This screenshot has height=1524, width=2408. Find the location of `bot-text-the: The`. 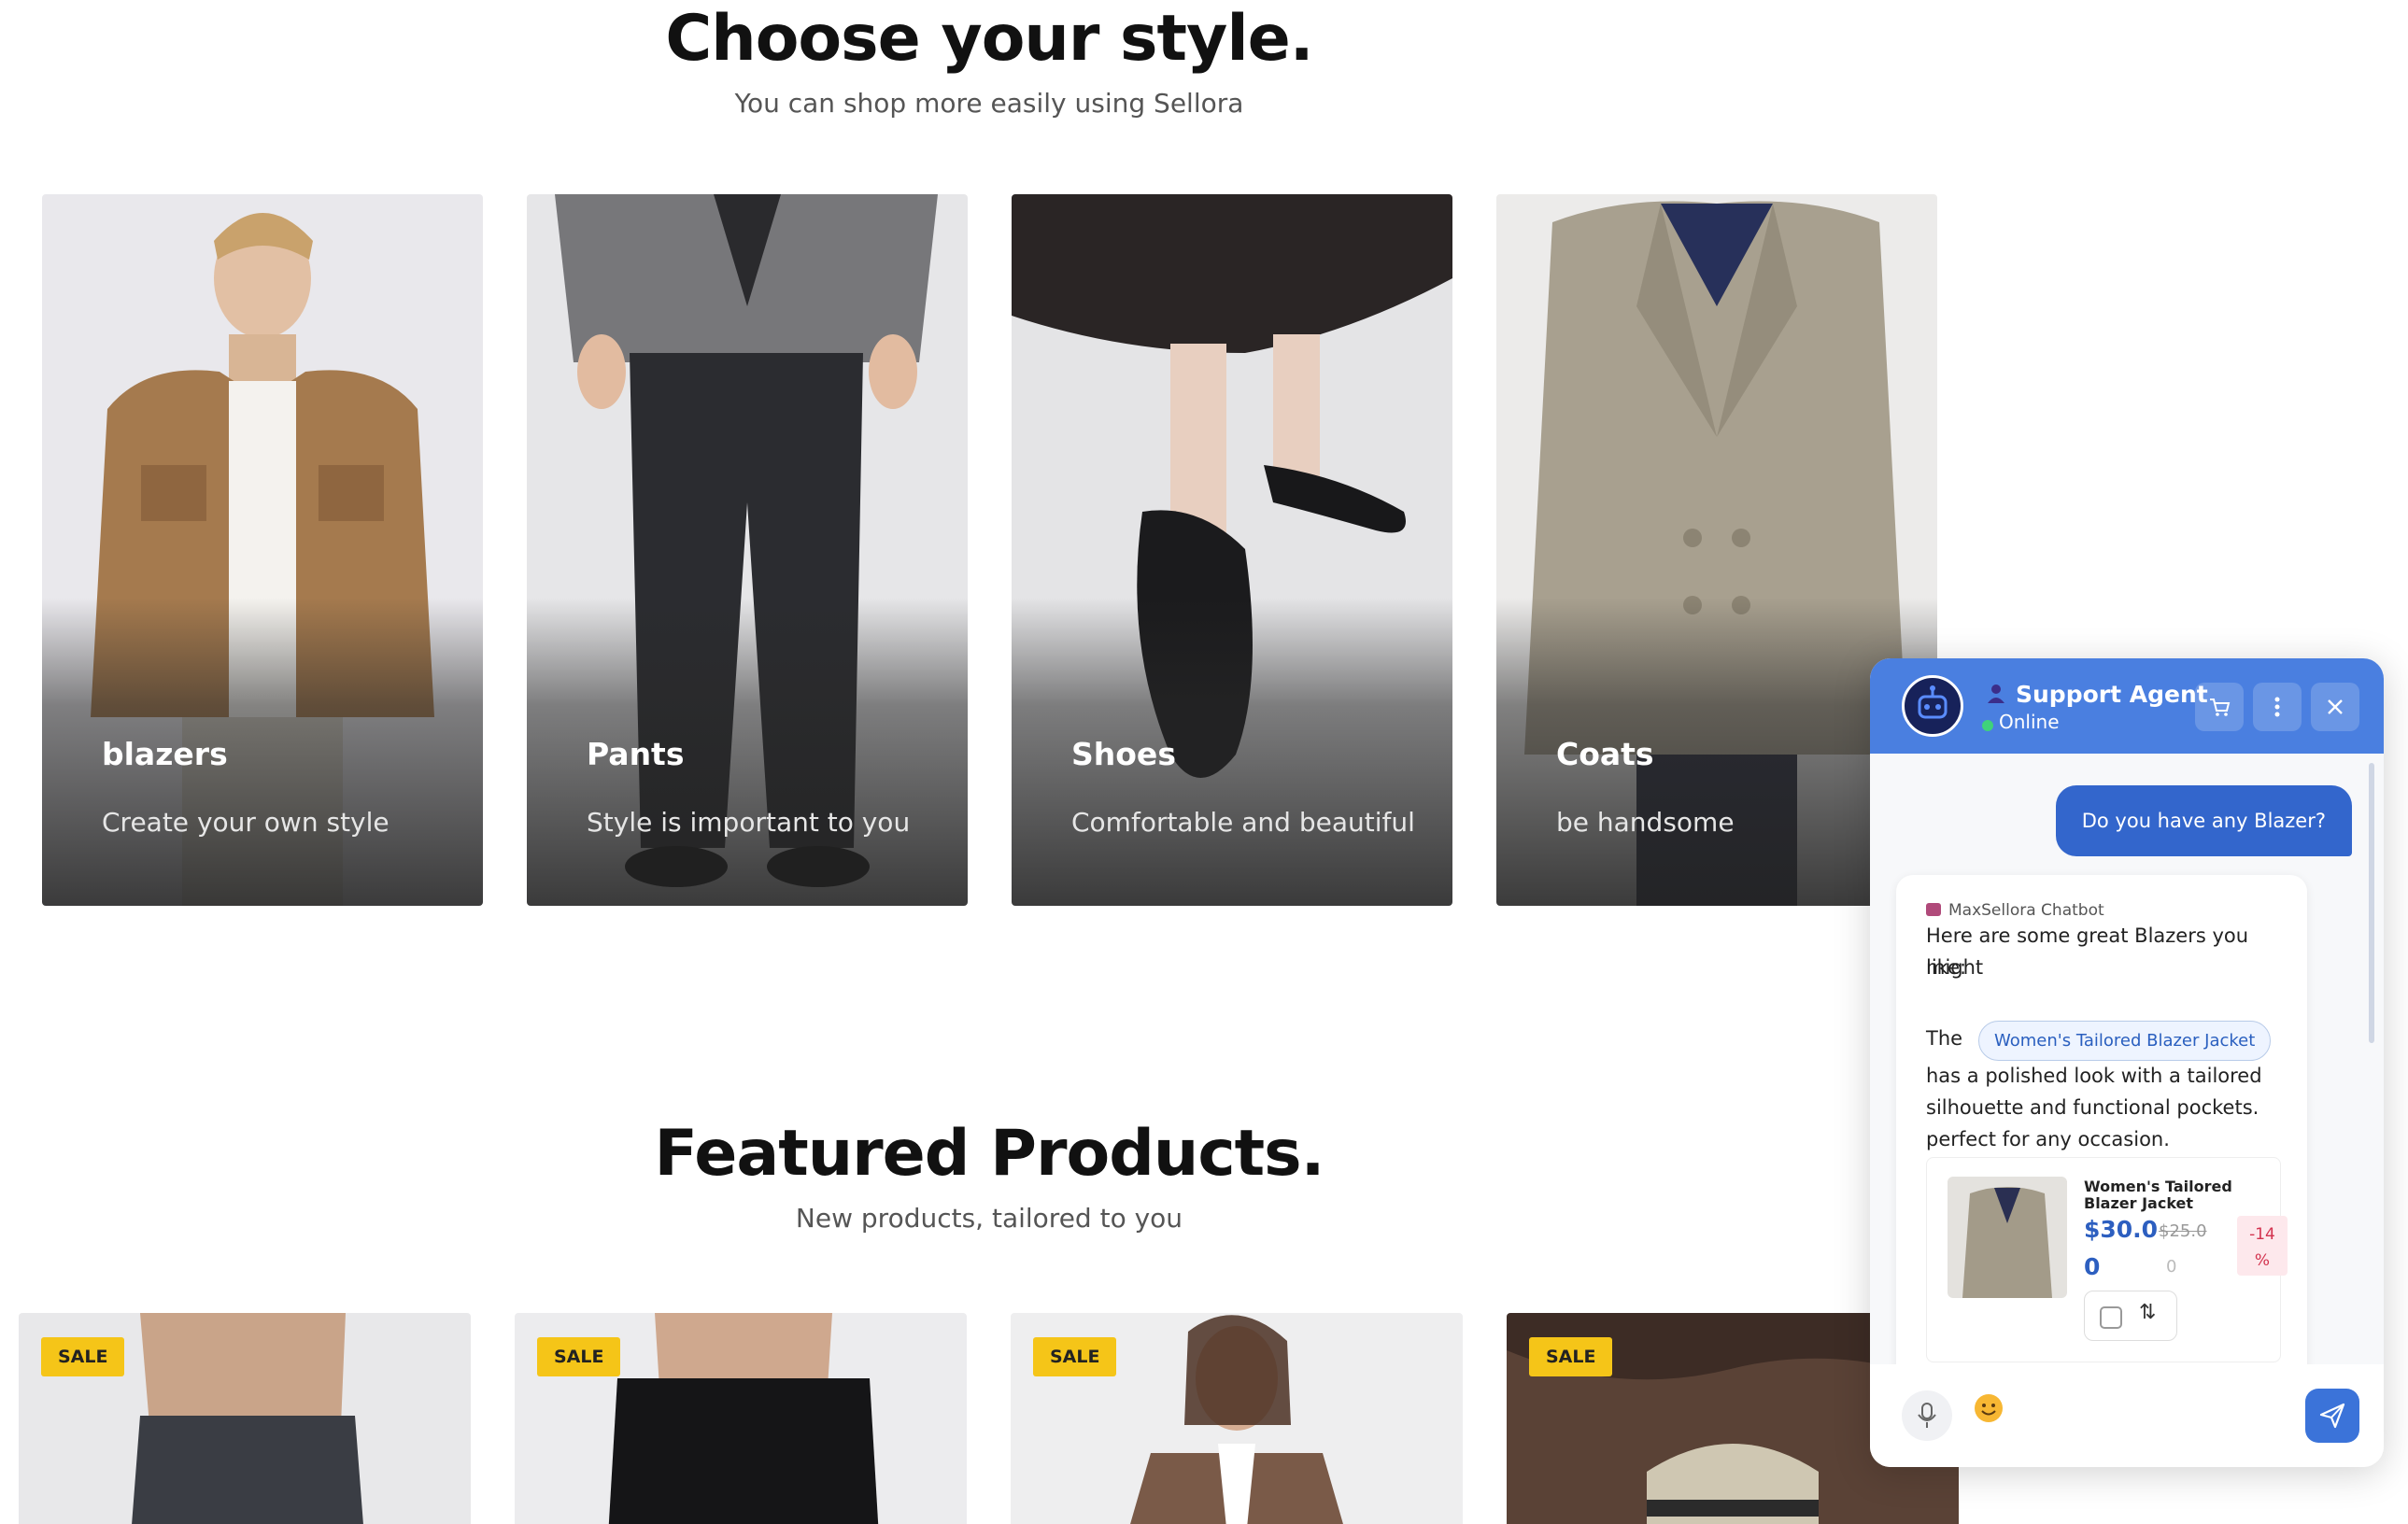

bot-text-the: The is located at coordinates (1944, 1039).